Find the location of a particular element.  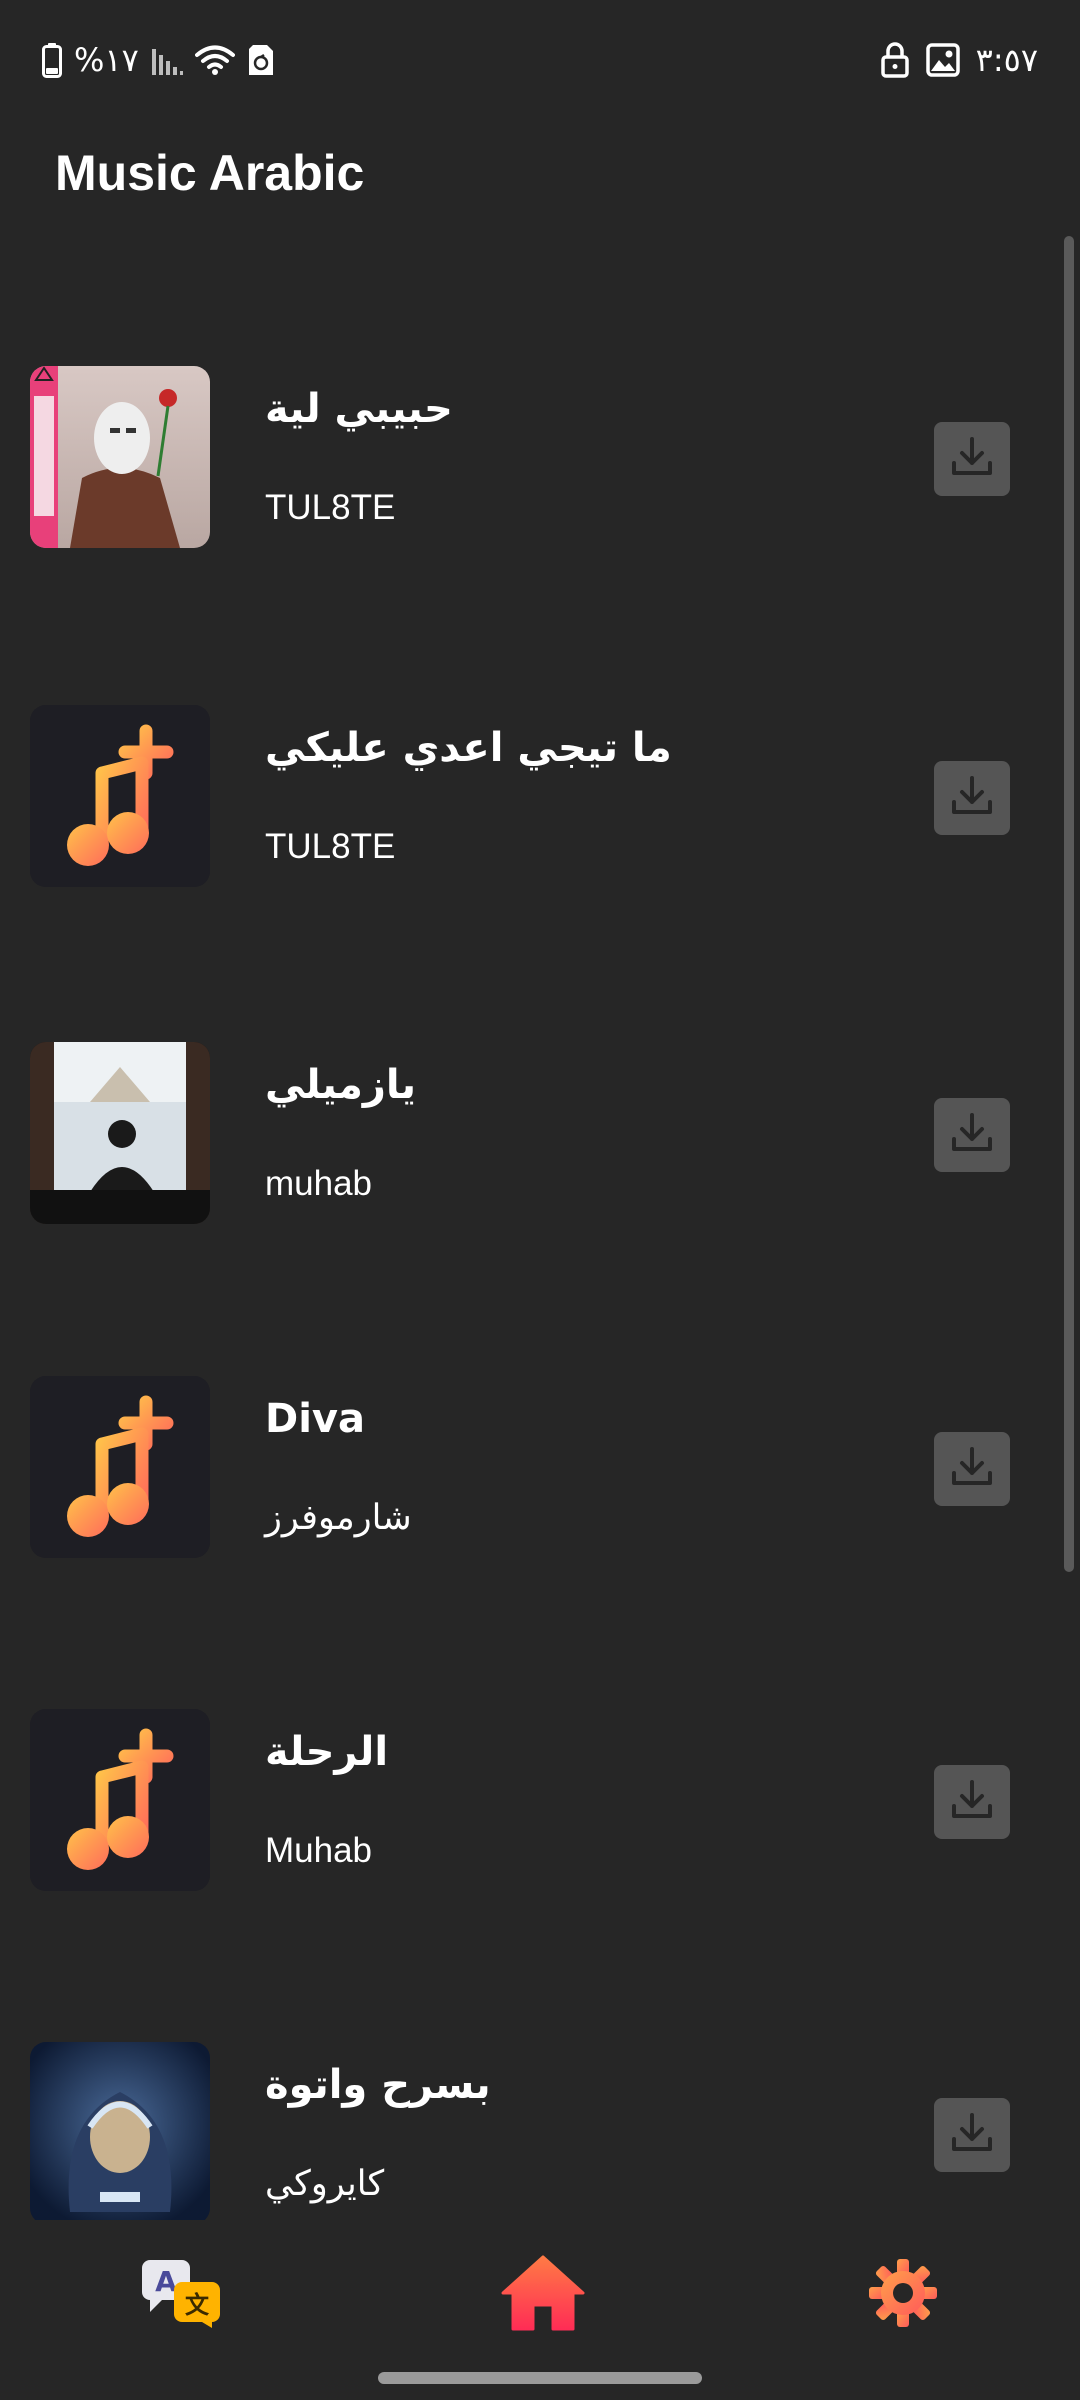

song-title: حبيبي لية is located at coordinates (359, 409).